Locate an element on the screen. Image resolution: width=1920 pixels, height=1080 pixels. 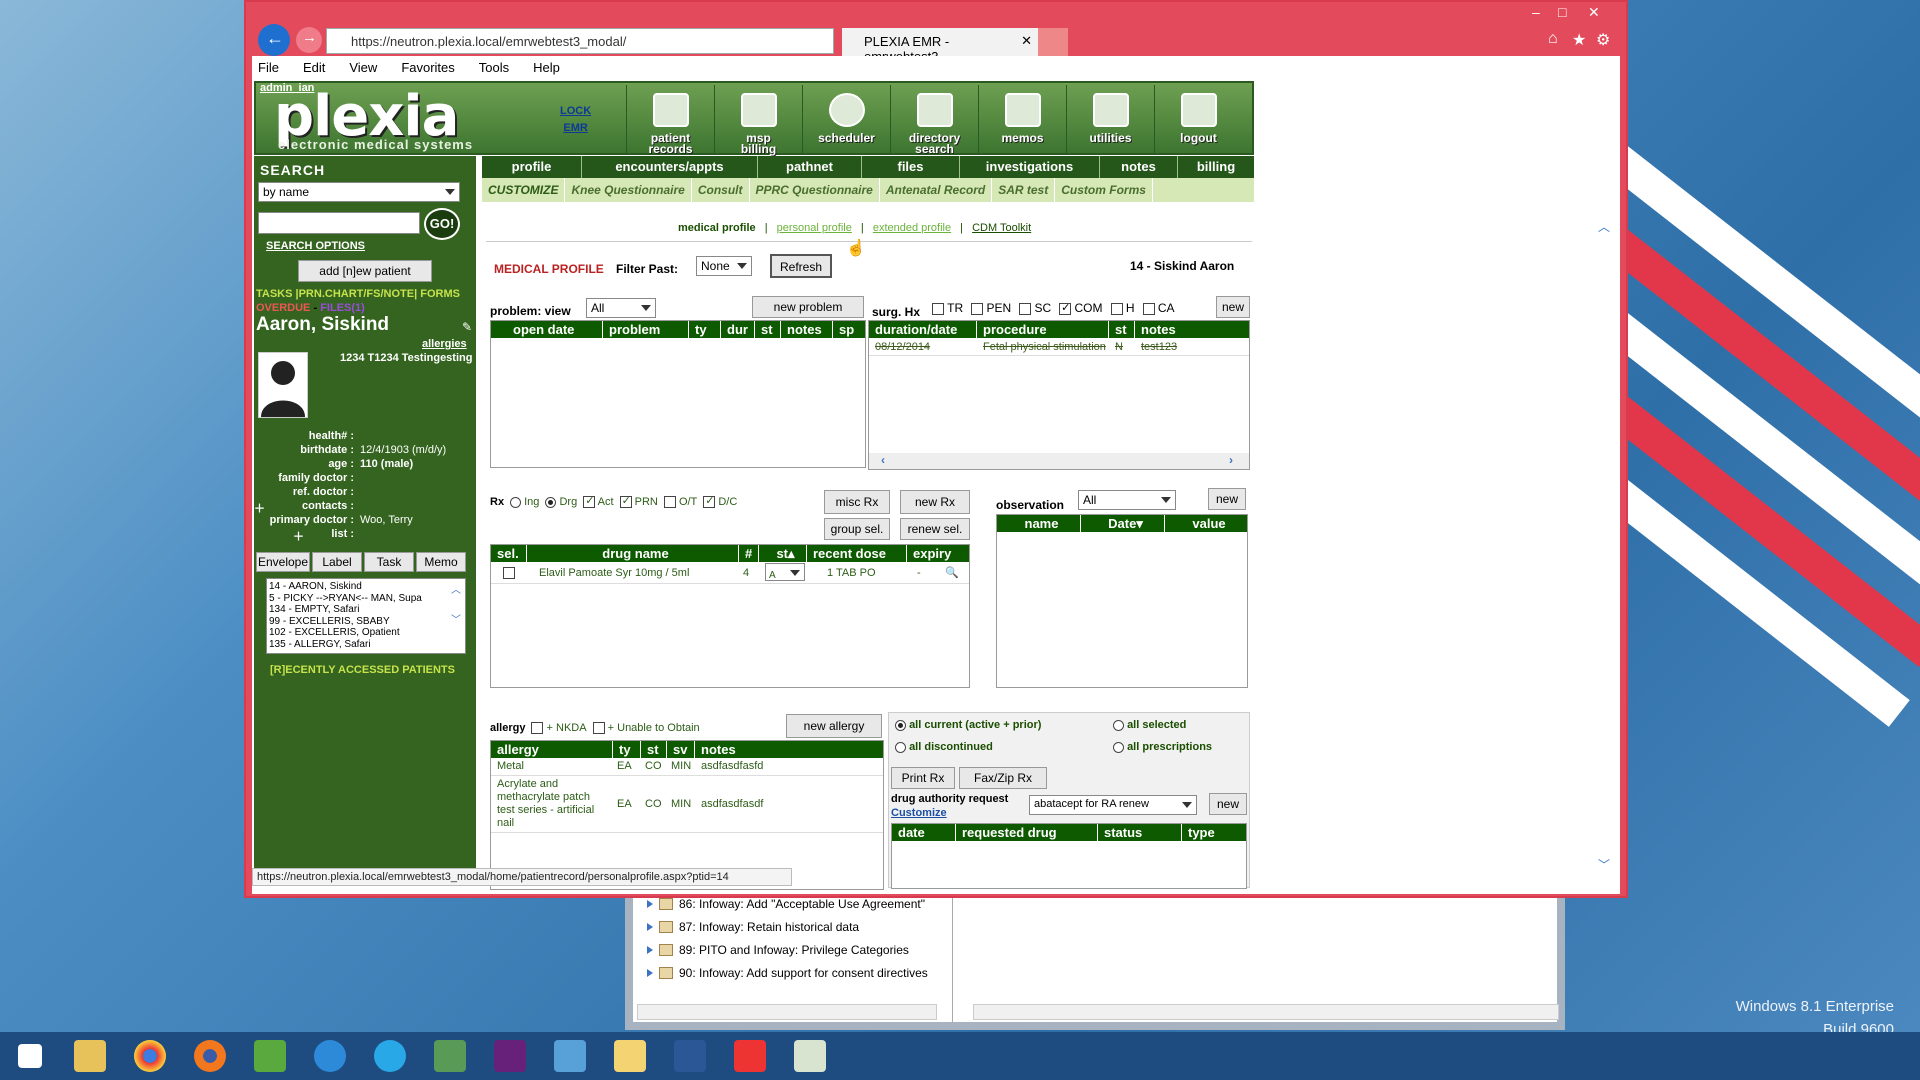
misc-rx-button: misc Rx is located at coordinates (857, 502).